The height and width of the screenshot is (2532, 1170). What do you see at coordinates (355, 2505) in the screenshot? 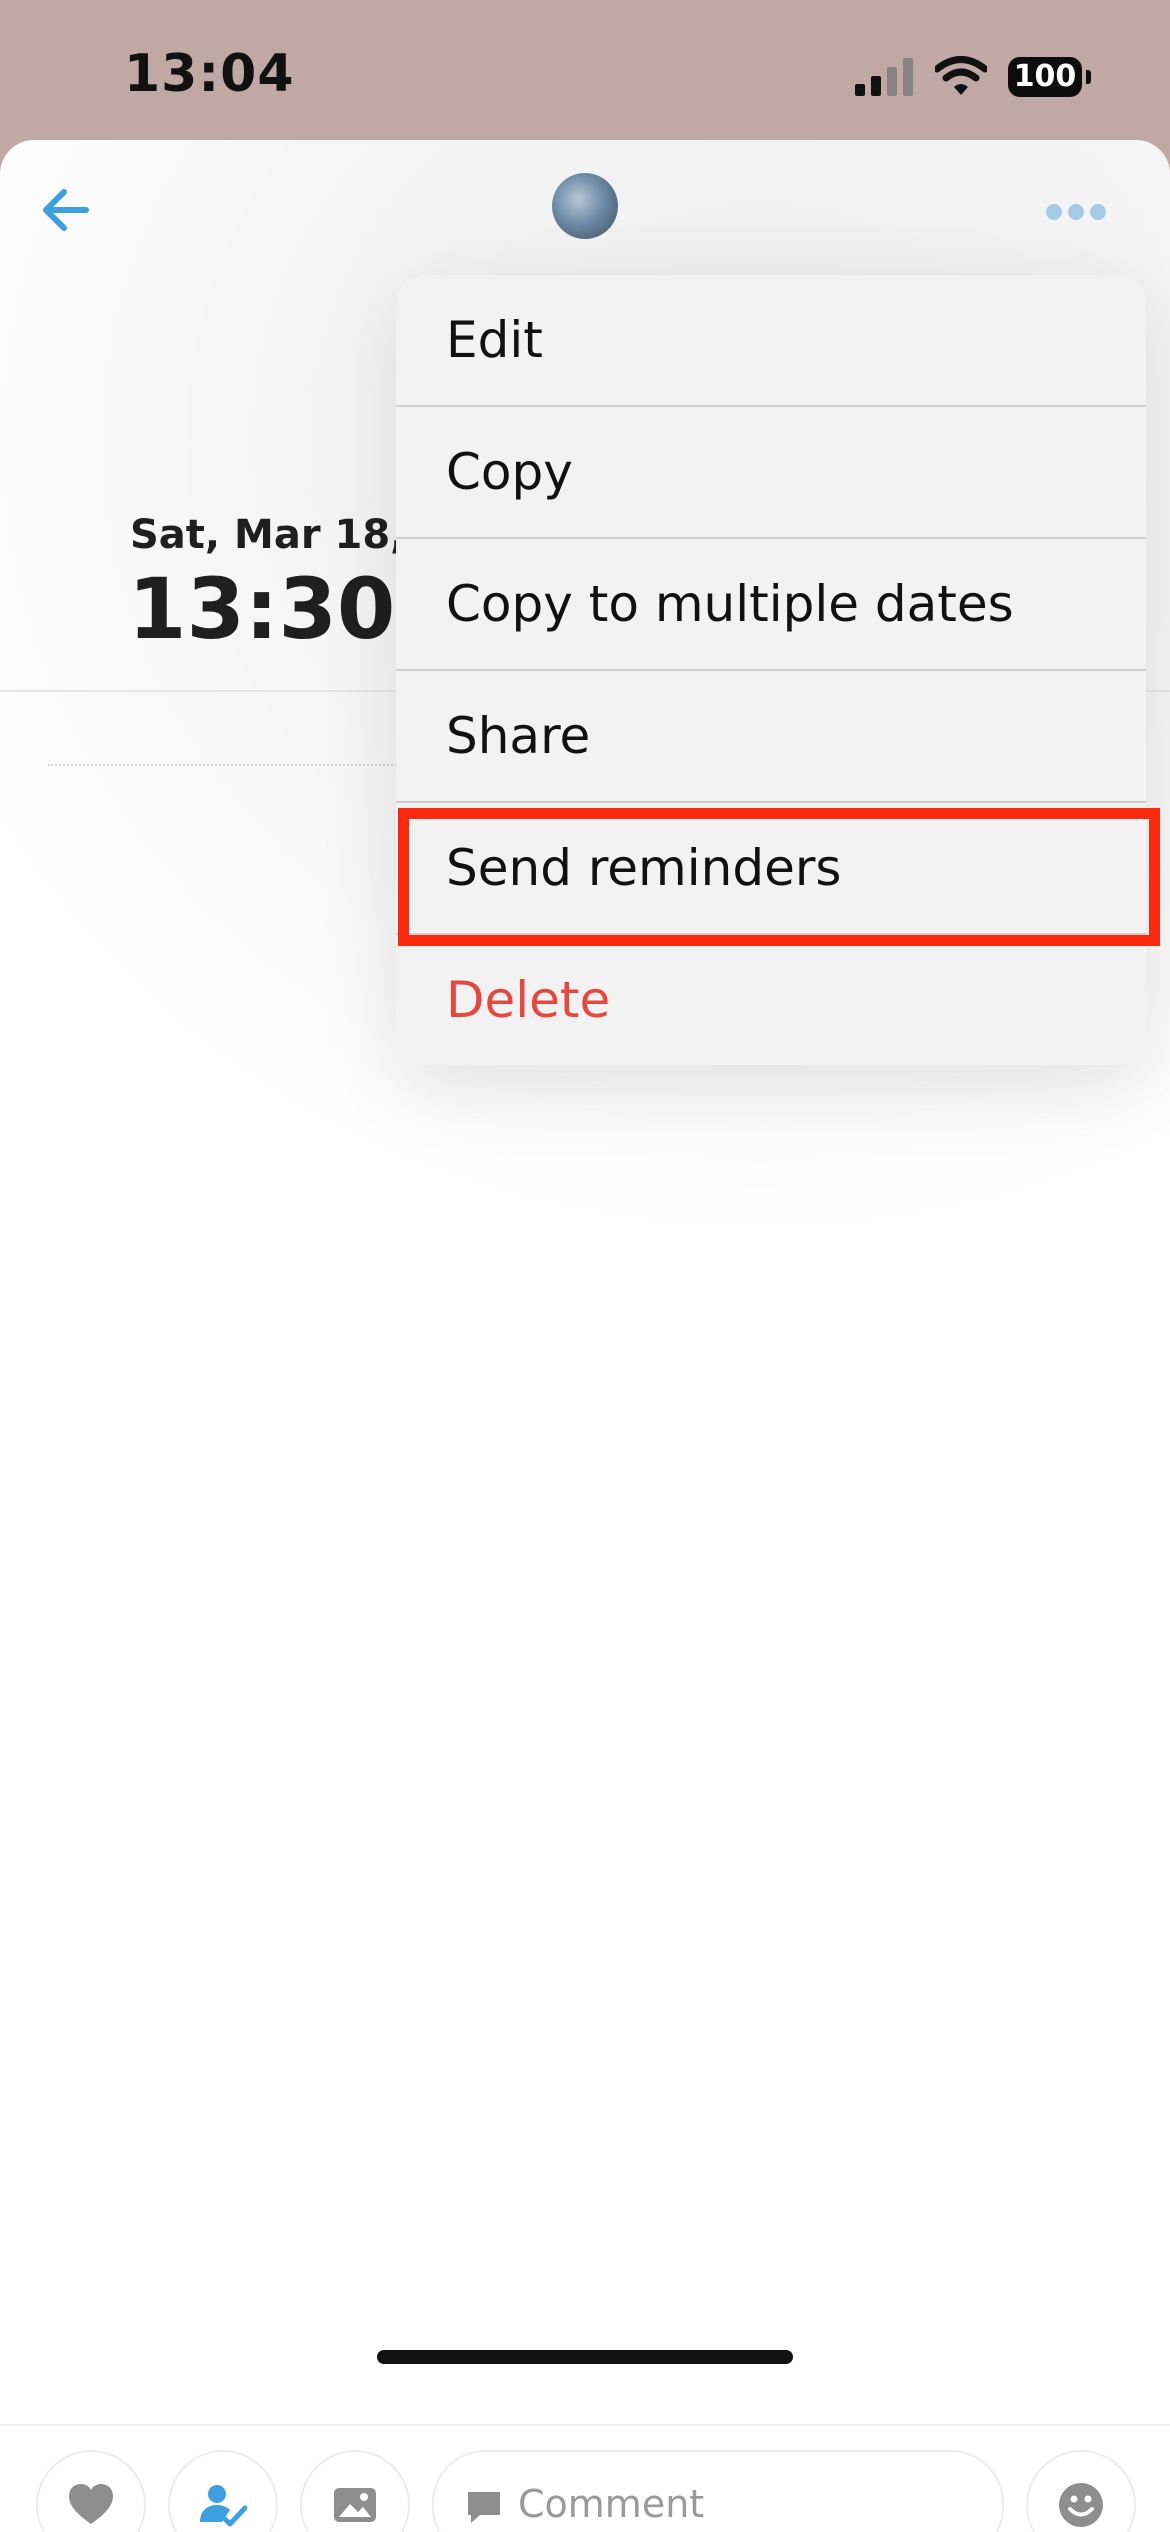
I see `image-icon` at bounding box center [355, 2505].